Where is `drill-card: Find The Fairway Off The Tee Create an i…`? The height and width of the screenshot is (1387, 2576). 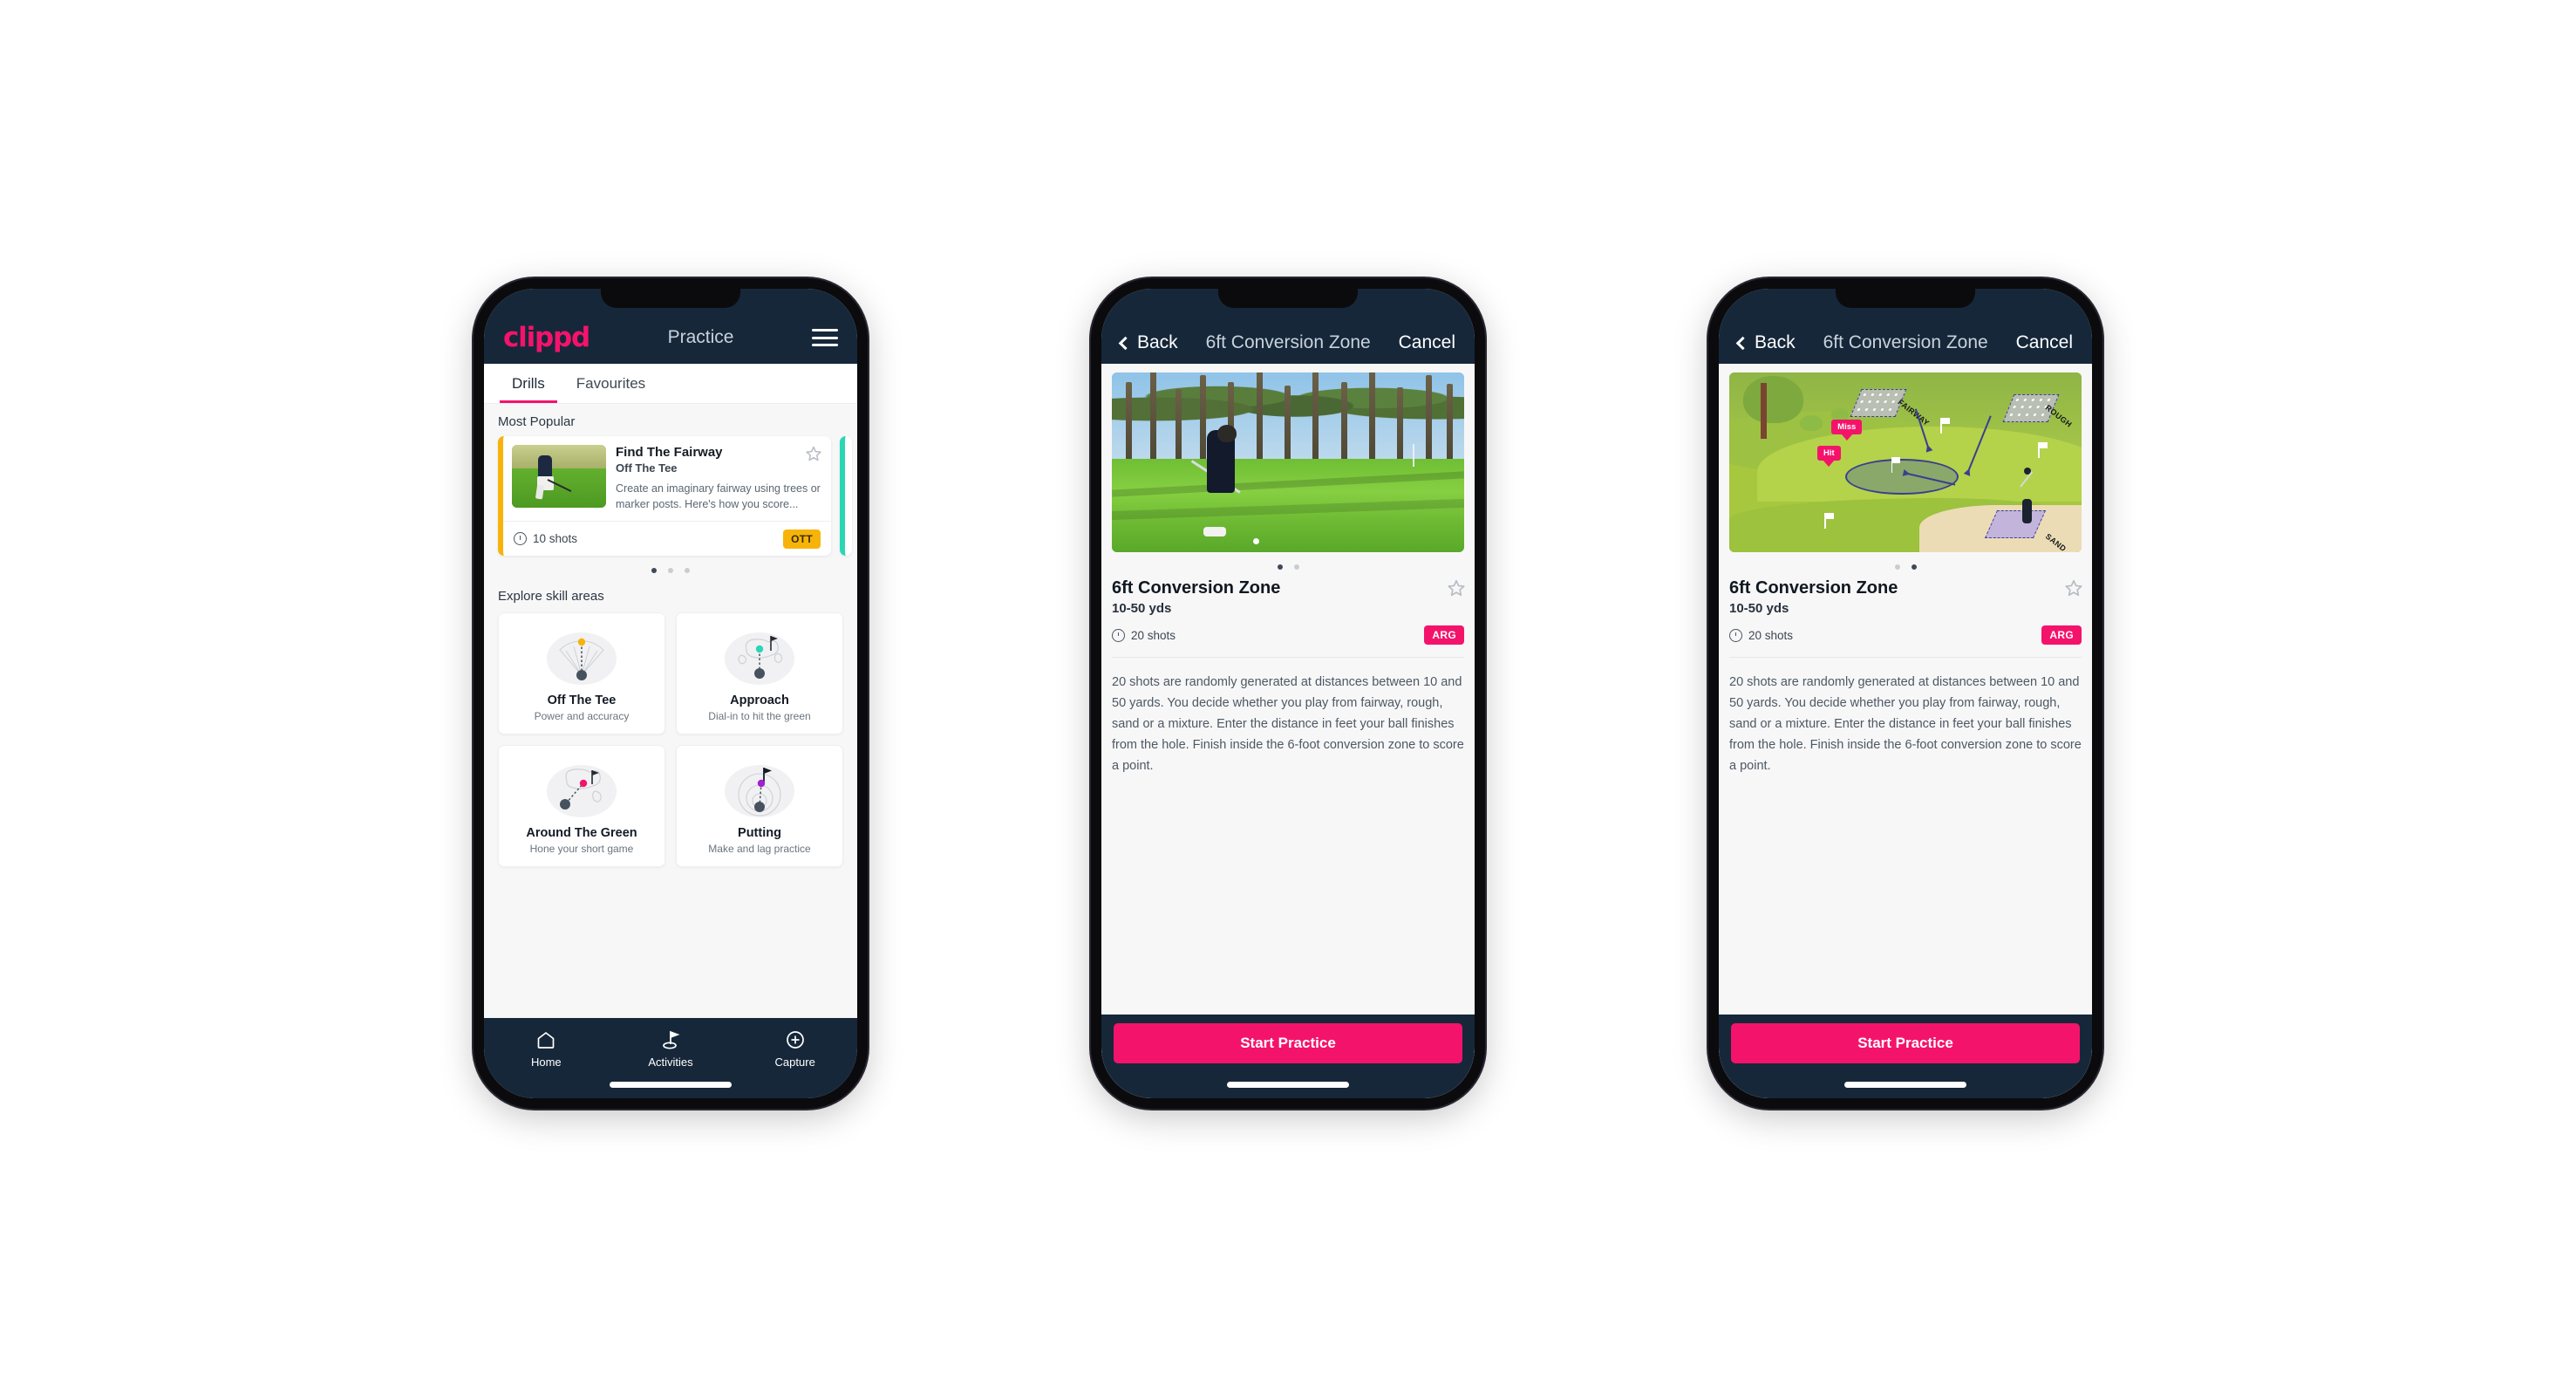
drill-card: Find The Fairway Off The Tee Create an i… is located at coordinates (665, 497).